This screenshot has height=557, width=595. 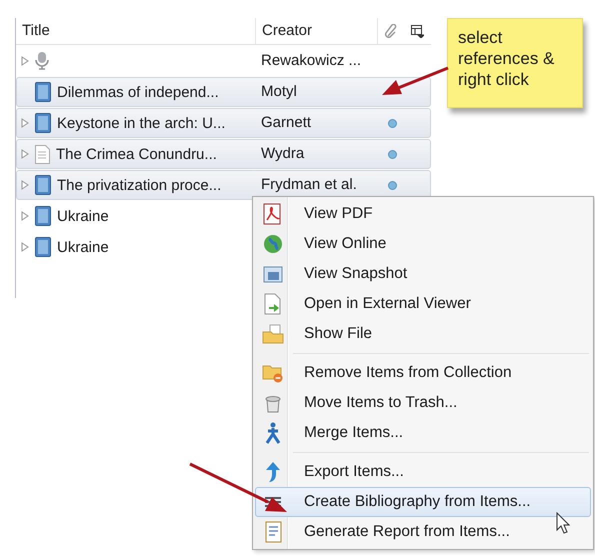 I want to click on column-picker-icon, so click(x=417, y=31).